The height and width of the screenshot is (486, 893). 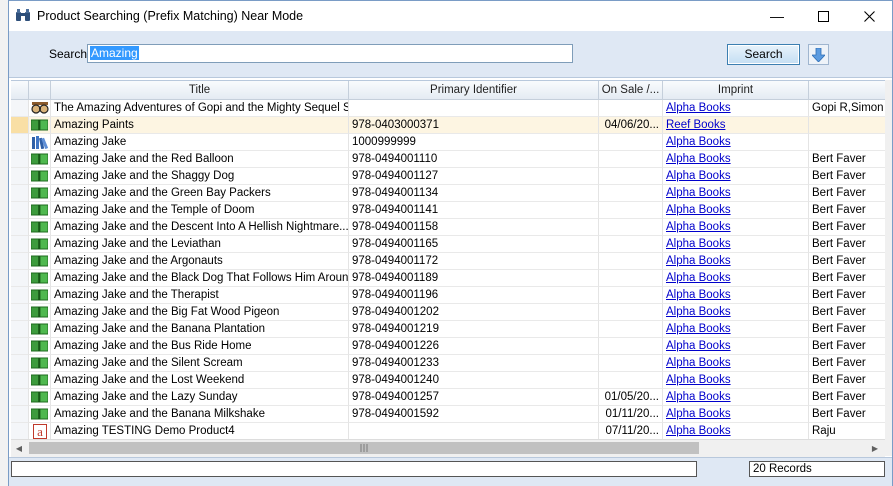 I want to click on cell-author, so click(x=847, y=142).